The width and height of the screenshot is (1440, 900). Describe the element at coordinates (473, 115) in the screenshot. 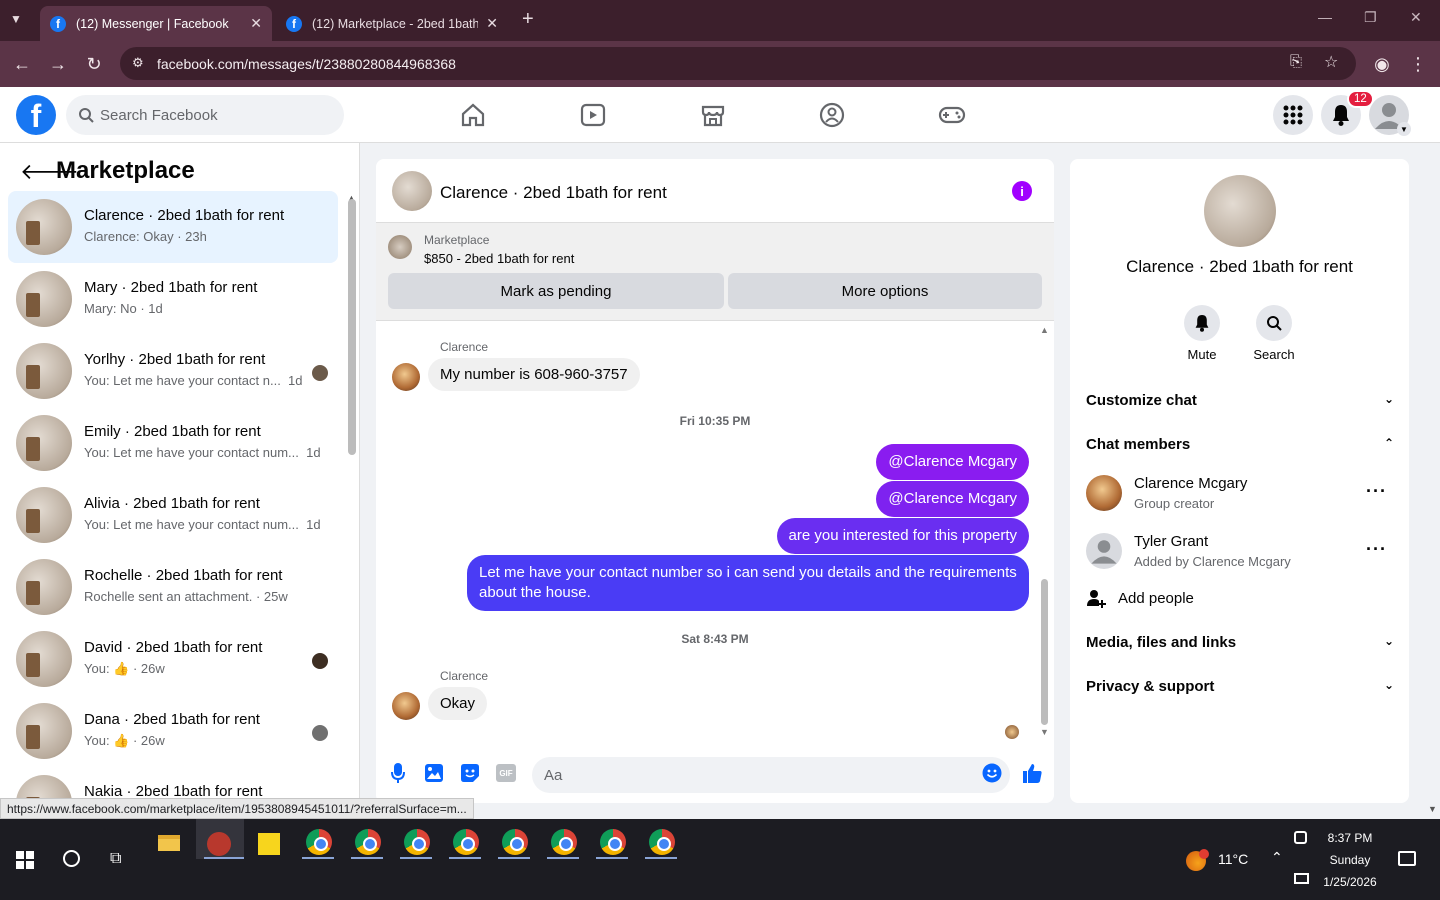

I see `home-icon` at that location.